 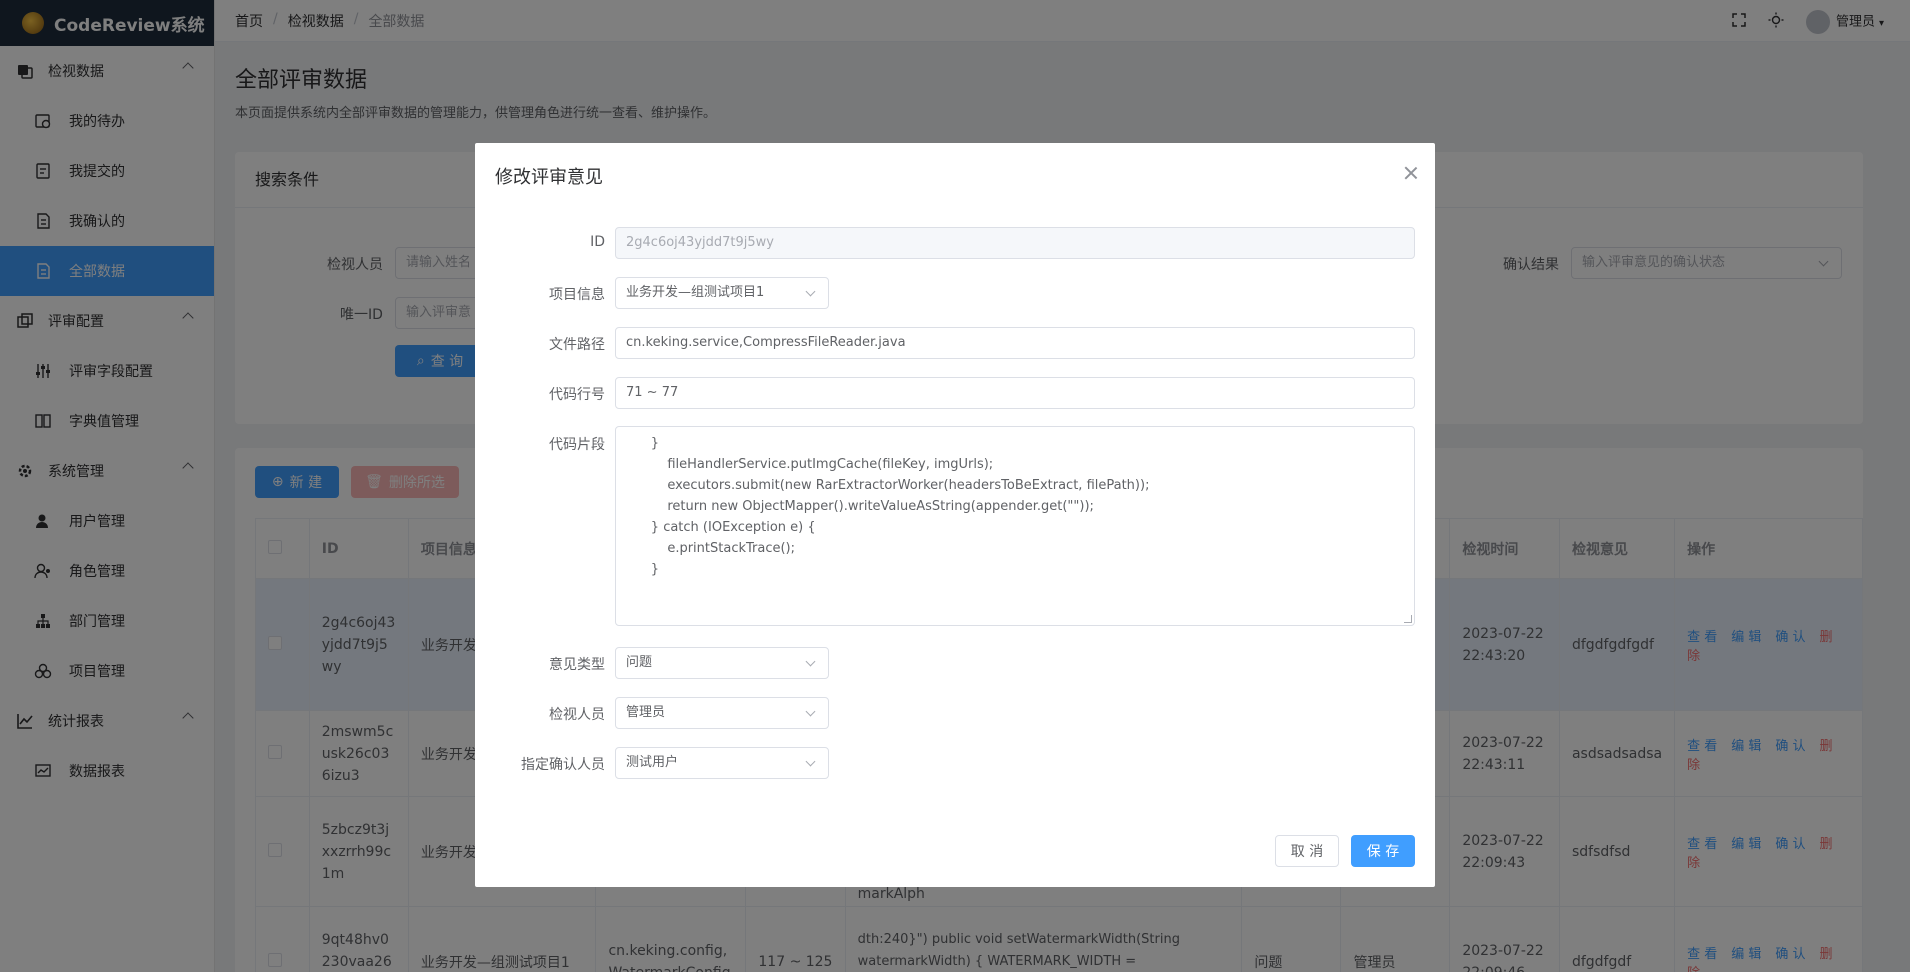 What do you see at coordinates (1383, 851) in the screenshot?
I see `save-button: 保 存` at bounding box center [1383, 851].